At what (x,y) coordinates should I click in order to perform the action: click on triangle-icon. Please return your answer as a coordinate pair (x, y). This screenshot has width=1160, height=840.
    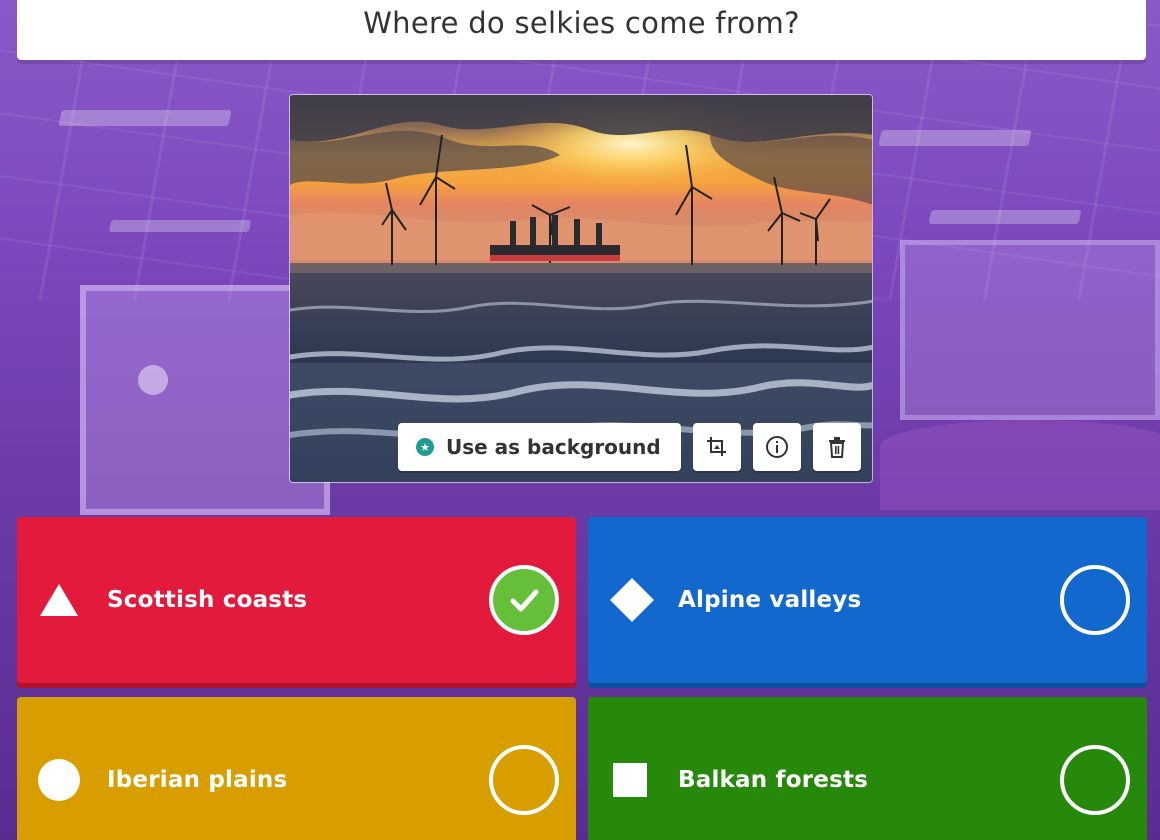
    Looking at the image, I should click on (59, 600).